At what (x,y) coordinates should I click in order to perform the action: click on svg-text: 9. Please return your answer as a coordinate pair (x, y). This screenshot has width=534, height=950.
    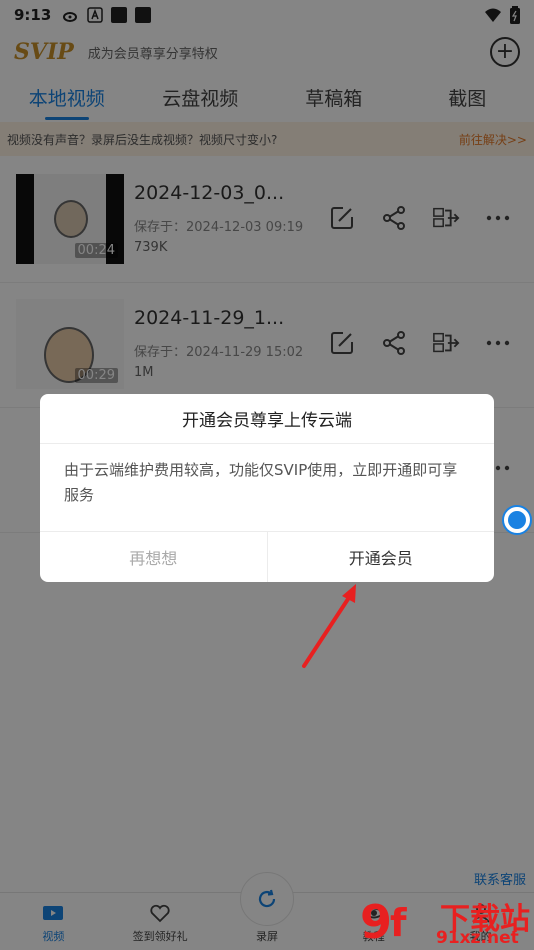
    Looking at the image, I should click on (376, 921).